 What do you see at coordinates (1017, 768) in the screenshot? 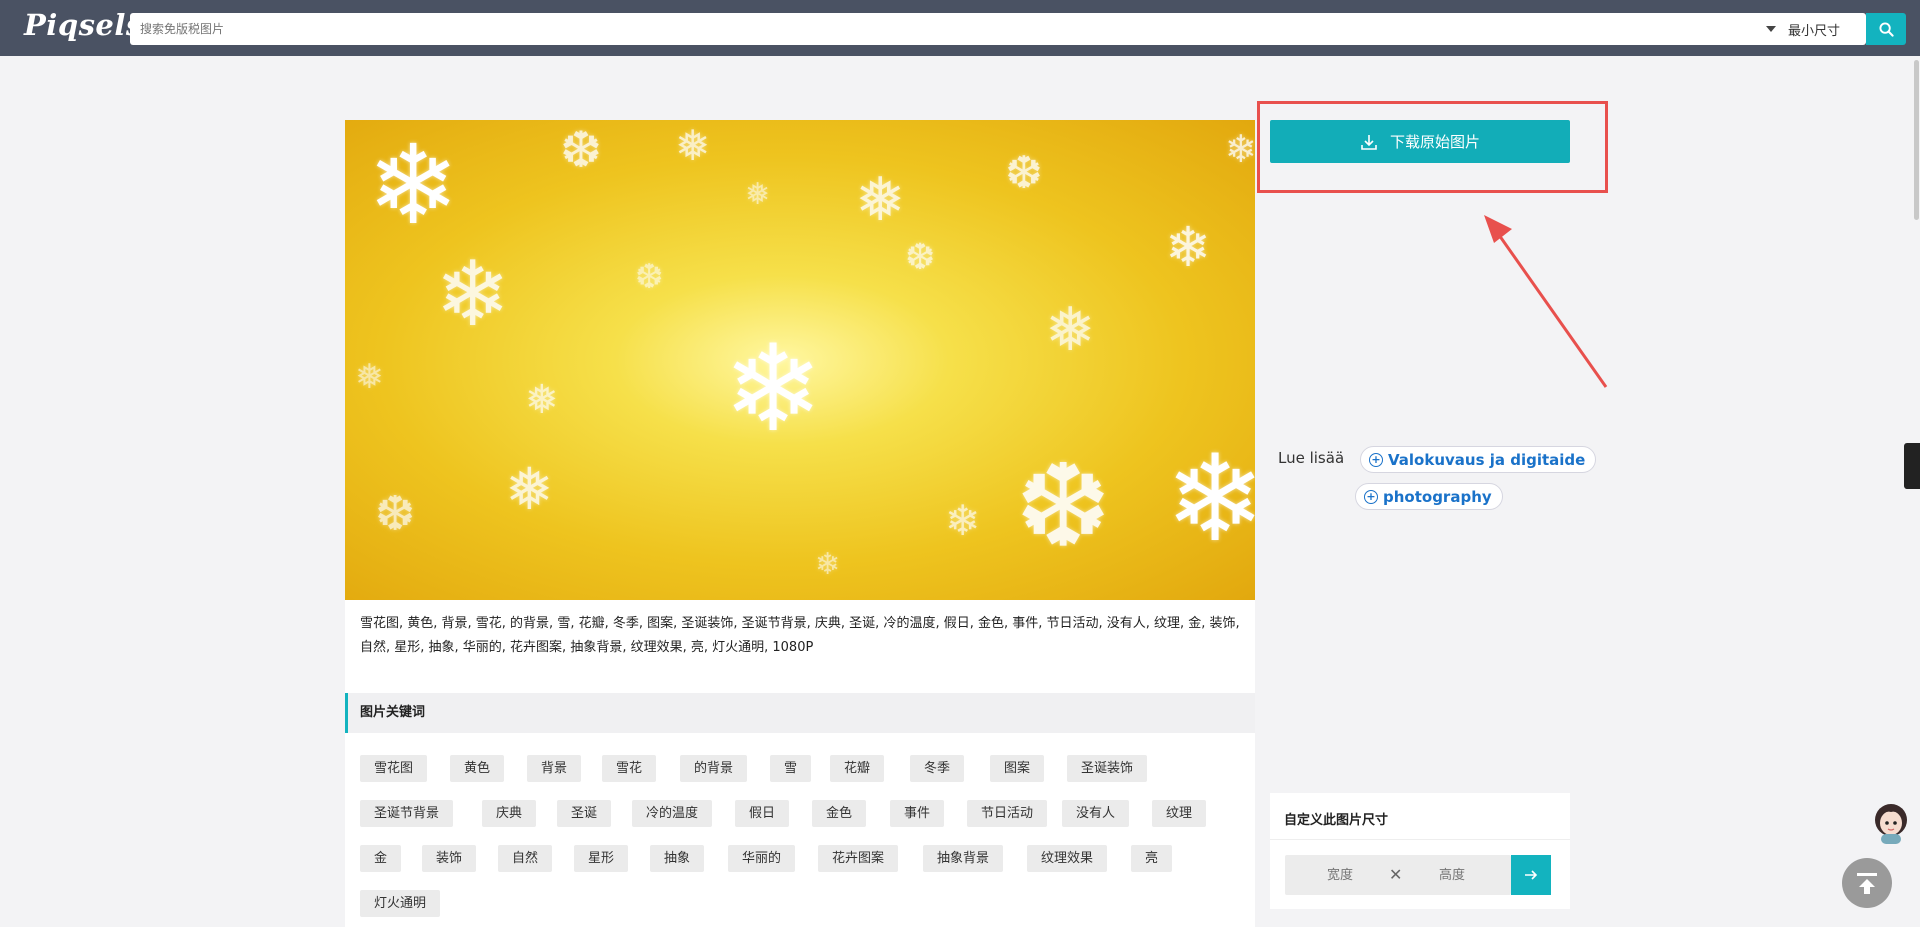
I see `keyword-tag: 图案` at bounding box center [1017, 768].